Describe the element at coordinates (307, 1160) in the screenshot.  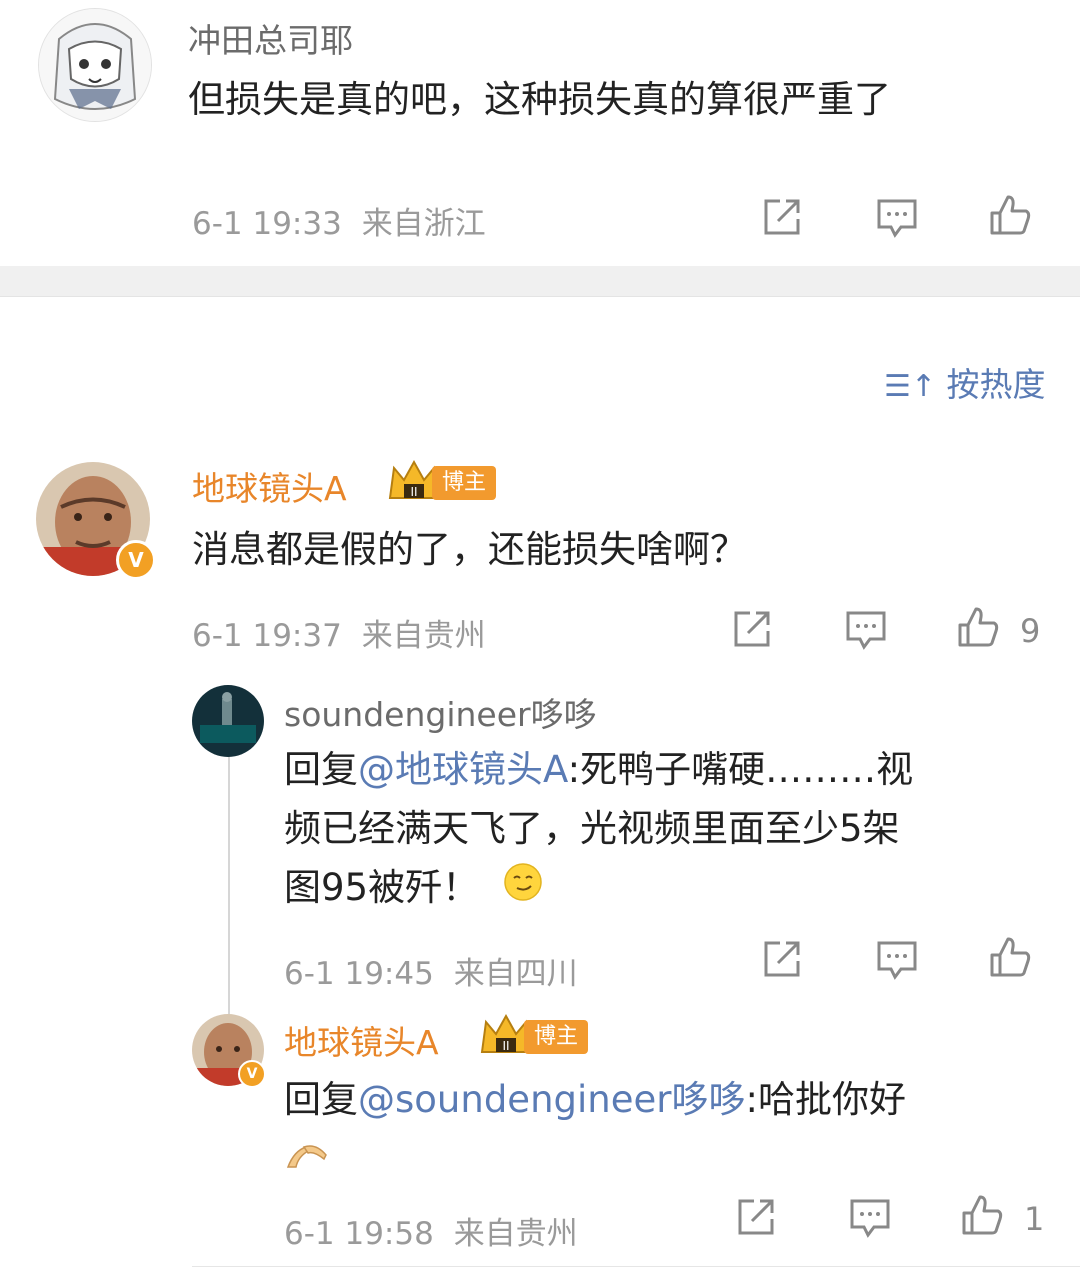
I see `pray-hands-emoji` at that location.